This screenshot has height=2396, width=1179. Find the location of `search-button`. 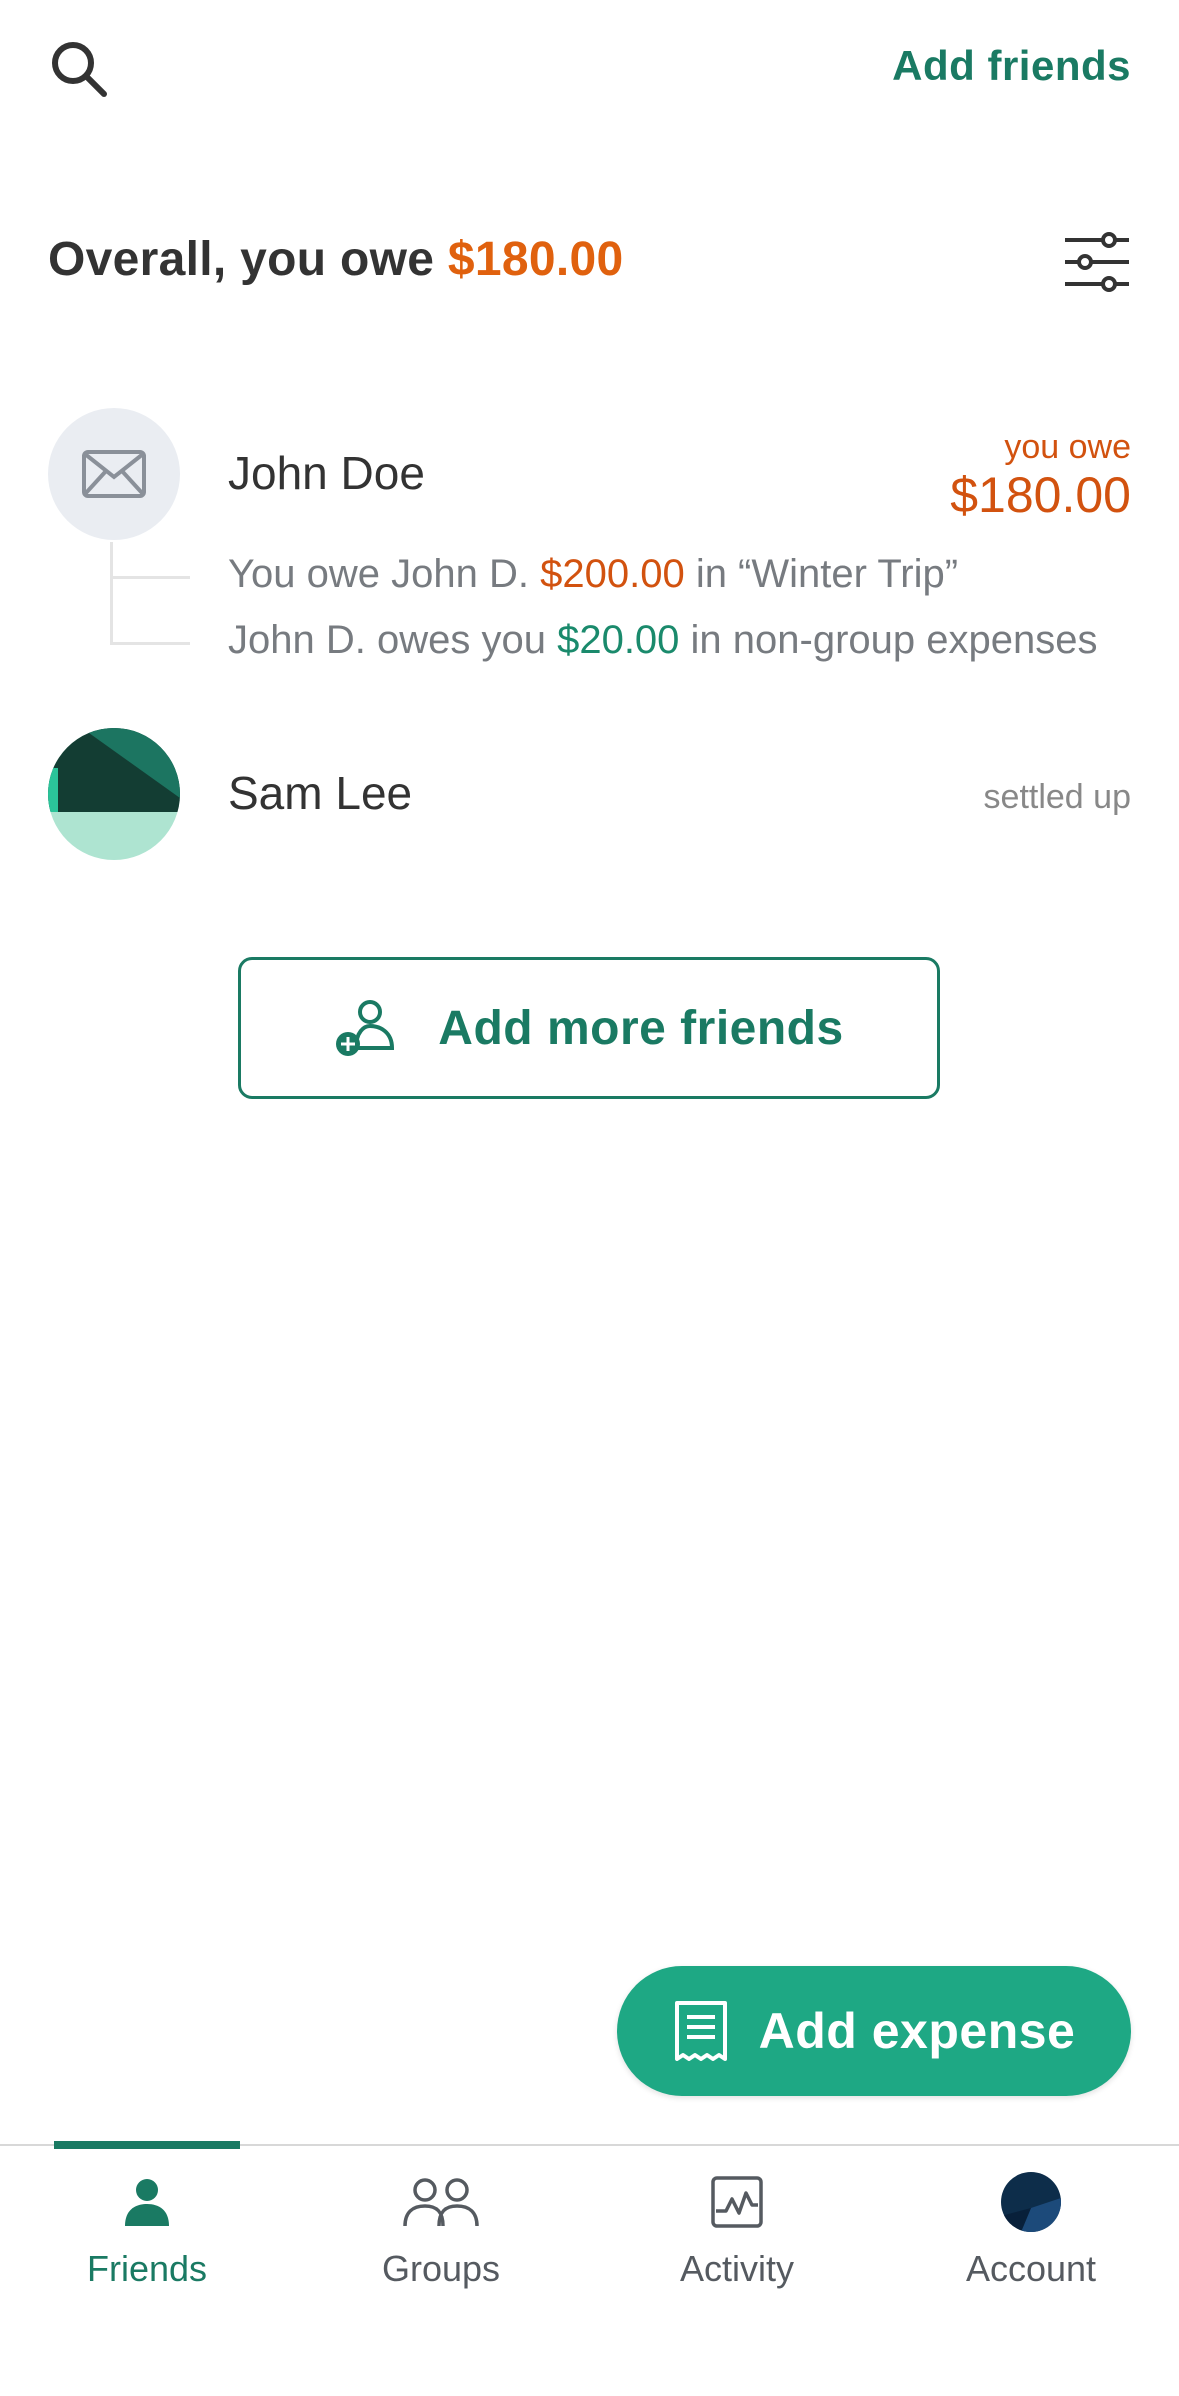

search-button is located at coordinates (80, 70).